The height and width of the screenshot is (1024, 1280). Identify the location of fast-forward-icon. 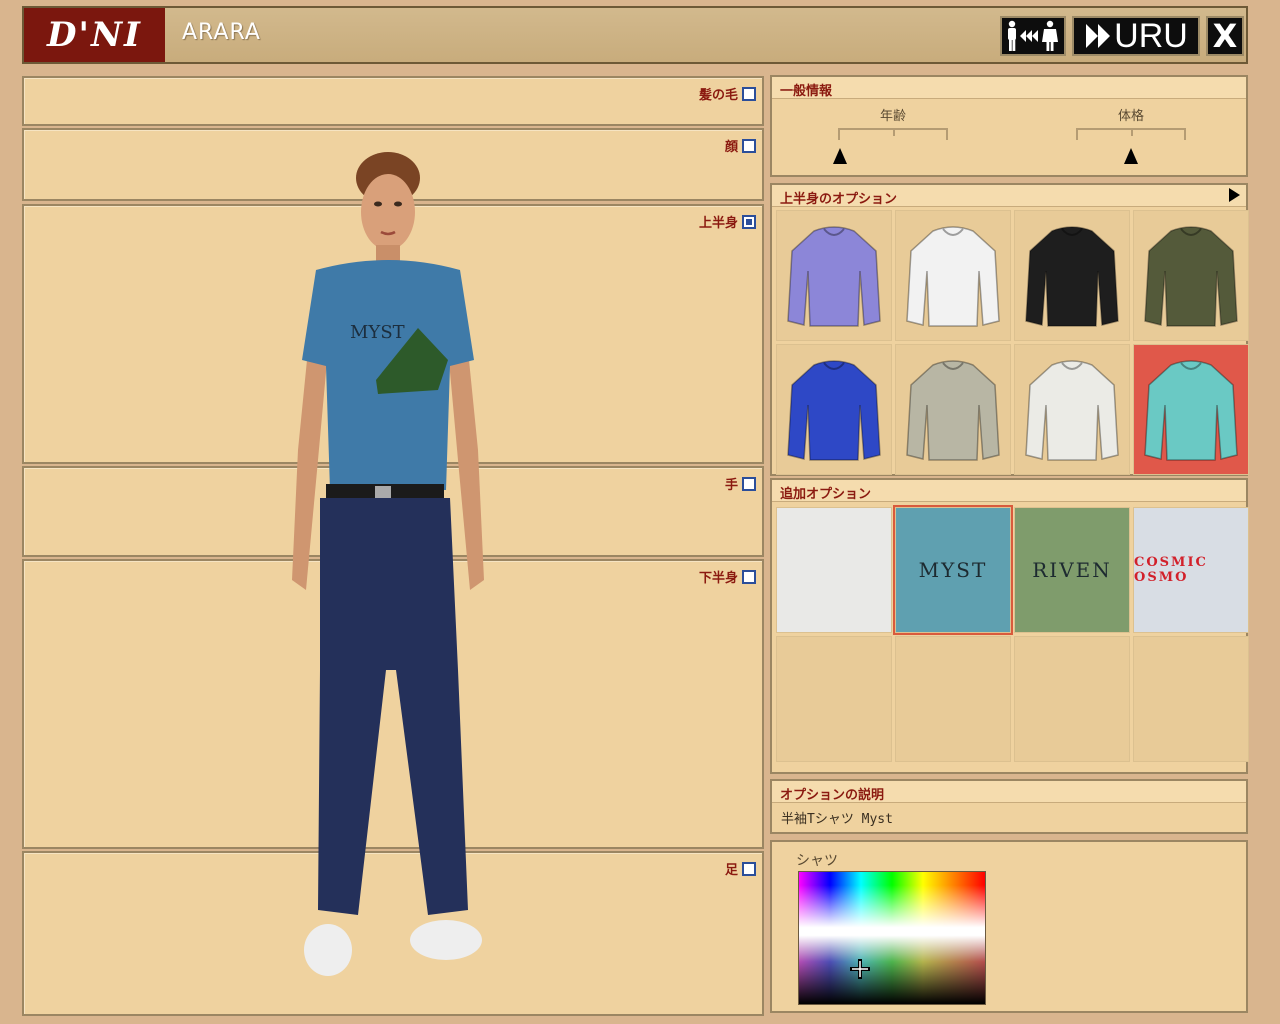
(1098, 36).